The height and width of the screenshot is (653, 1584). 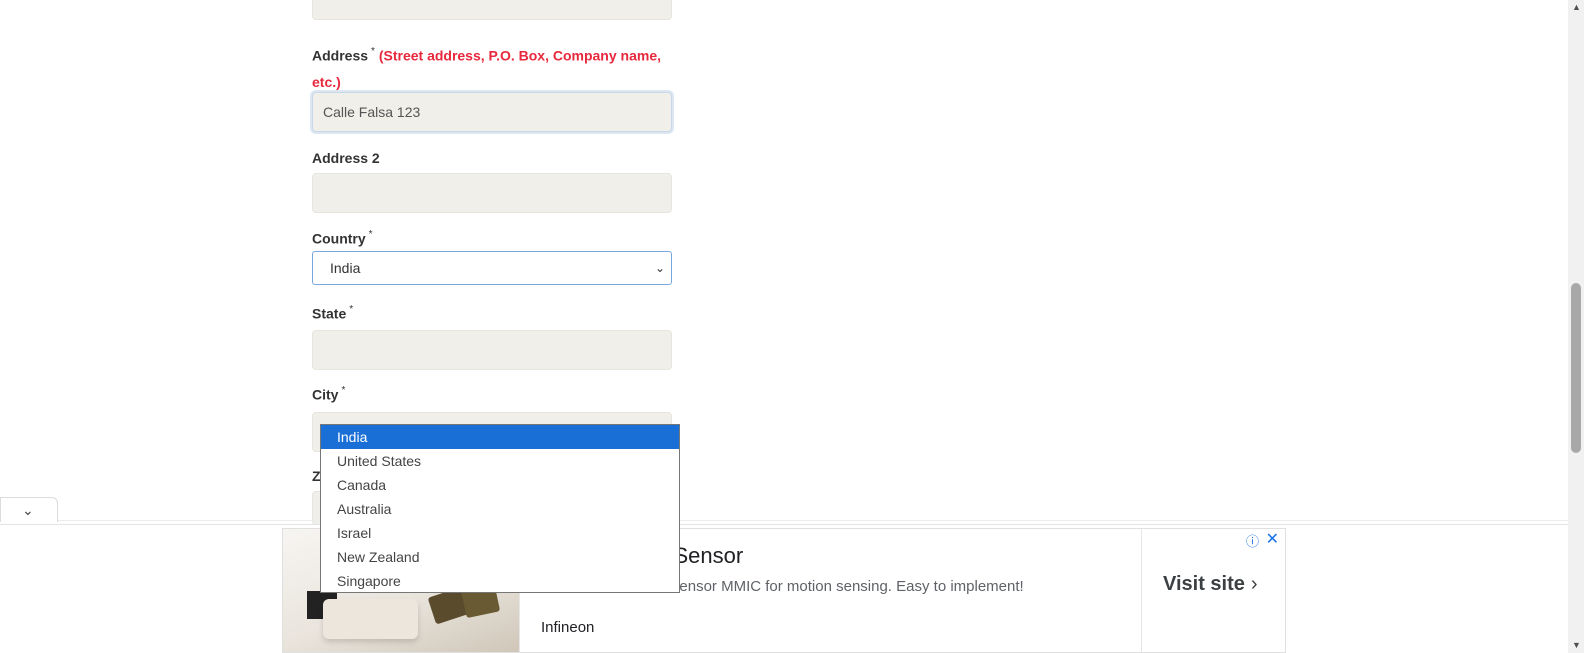 I want to click on info-icon: ⓘ, so click(x=1252, y=540).